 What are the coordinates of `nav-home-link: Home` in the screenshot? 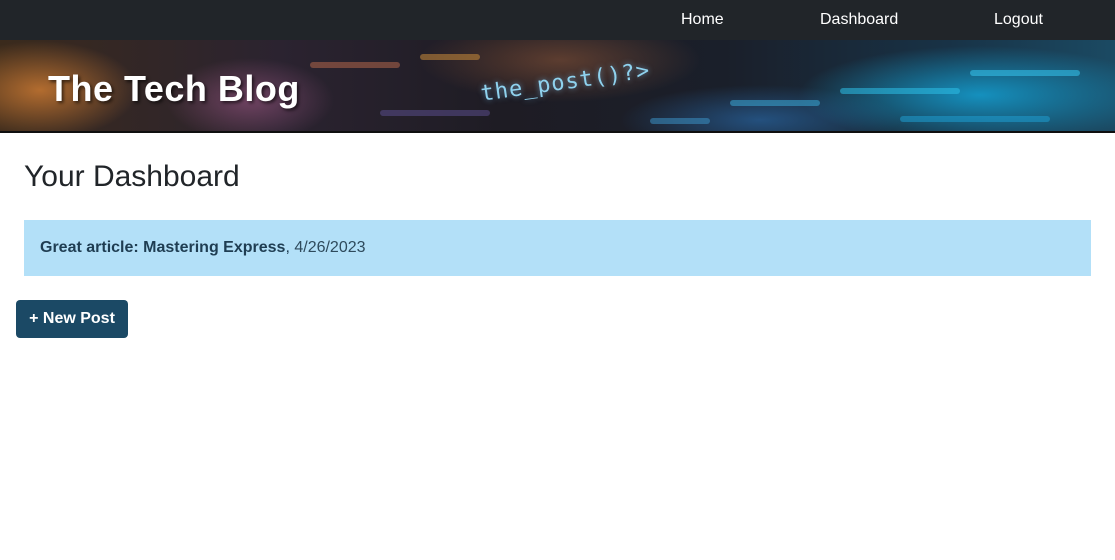 It's located at (702, 20).